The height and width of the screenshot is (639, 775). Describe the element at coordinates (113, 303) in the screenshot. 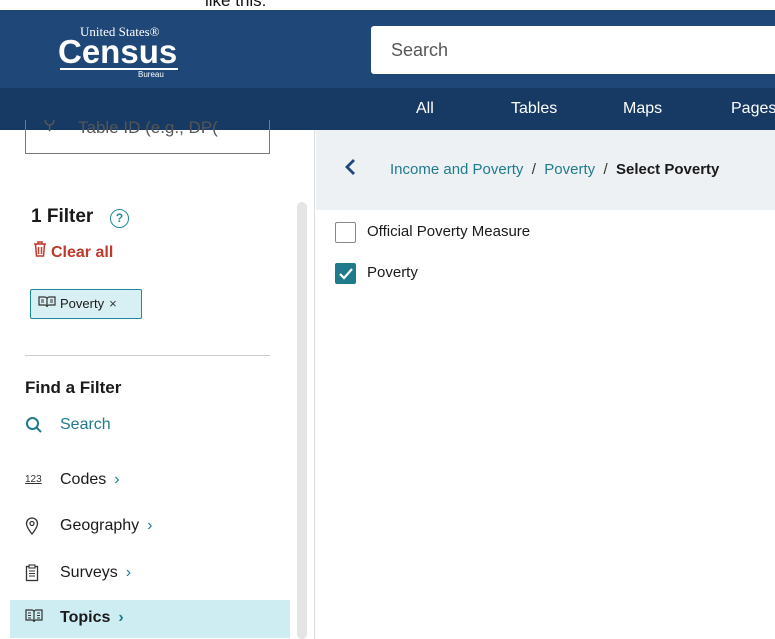

I see `close-icon: ×` at that location.